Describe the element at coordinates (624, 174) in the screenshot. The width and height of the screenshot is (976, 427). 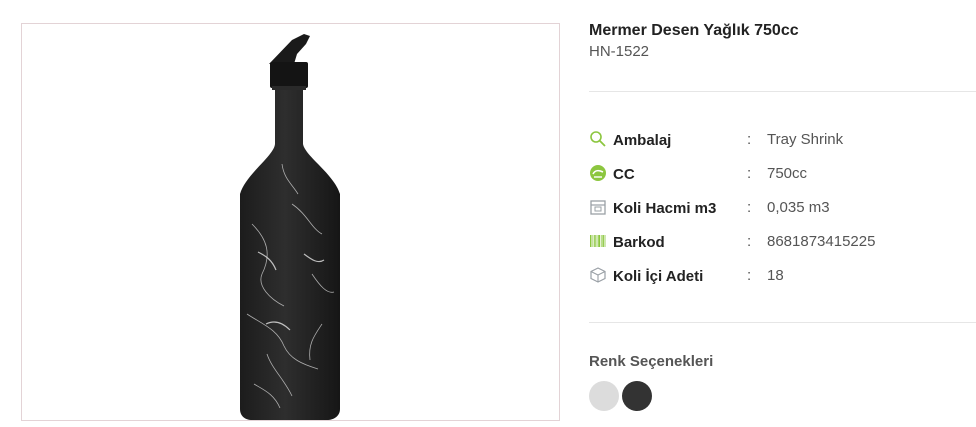
I see `spec-label: CC` at that location.